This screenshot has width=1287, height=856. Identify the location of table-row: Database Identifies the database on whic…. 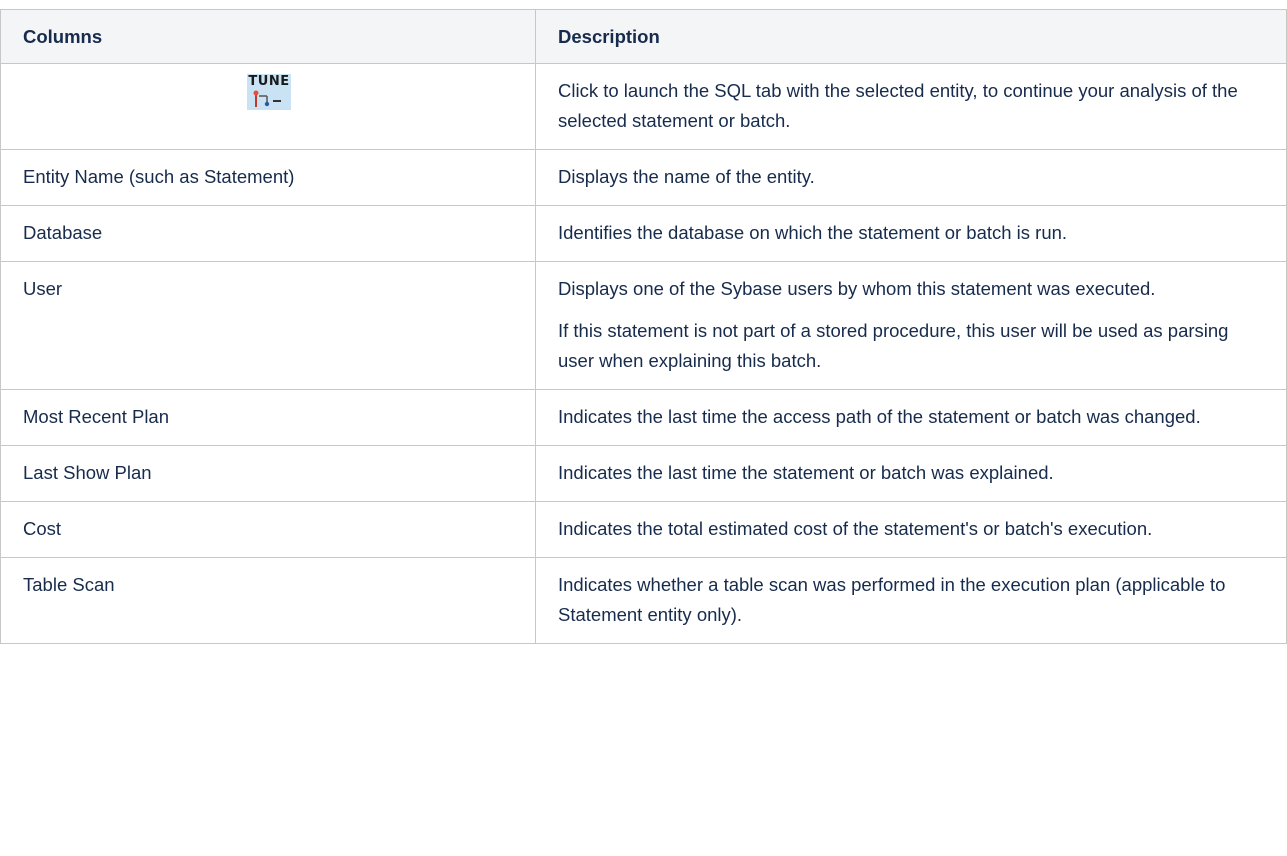
(643, 233).